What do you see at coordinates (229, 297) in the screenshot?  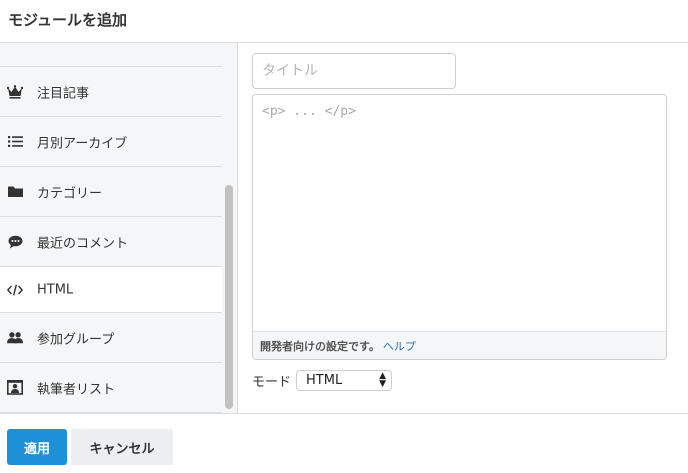 I see `sidebar-scrollbar` at bounding box center [229, 297].